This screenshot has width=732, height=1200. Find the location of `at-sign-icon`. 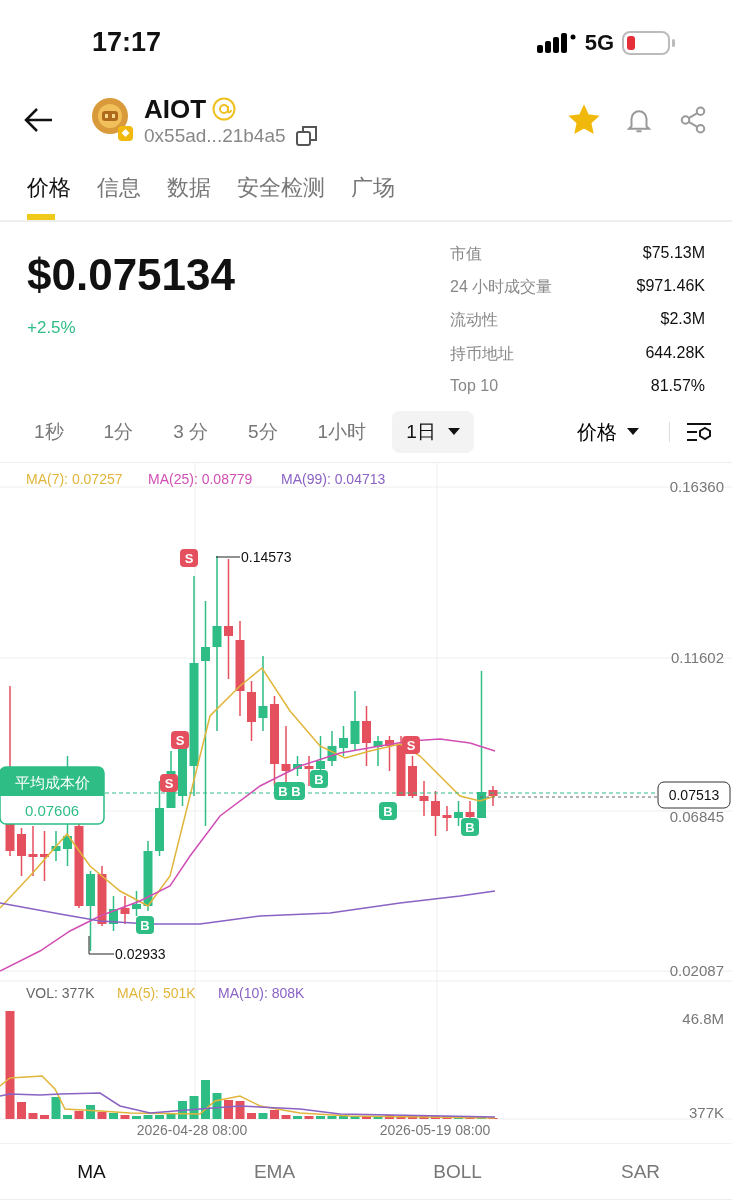

at-sign-icon is located at coordinates (224, 109).